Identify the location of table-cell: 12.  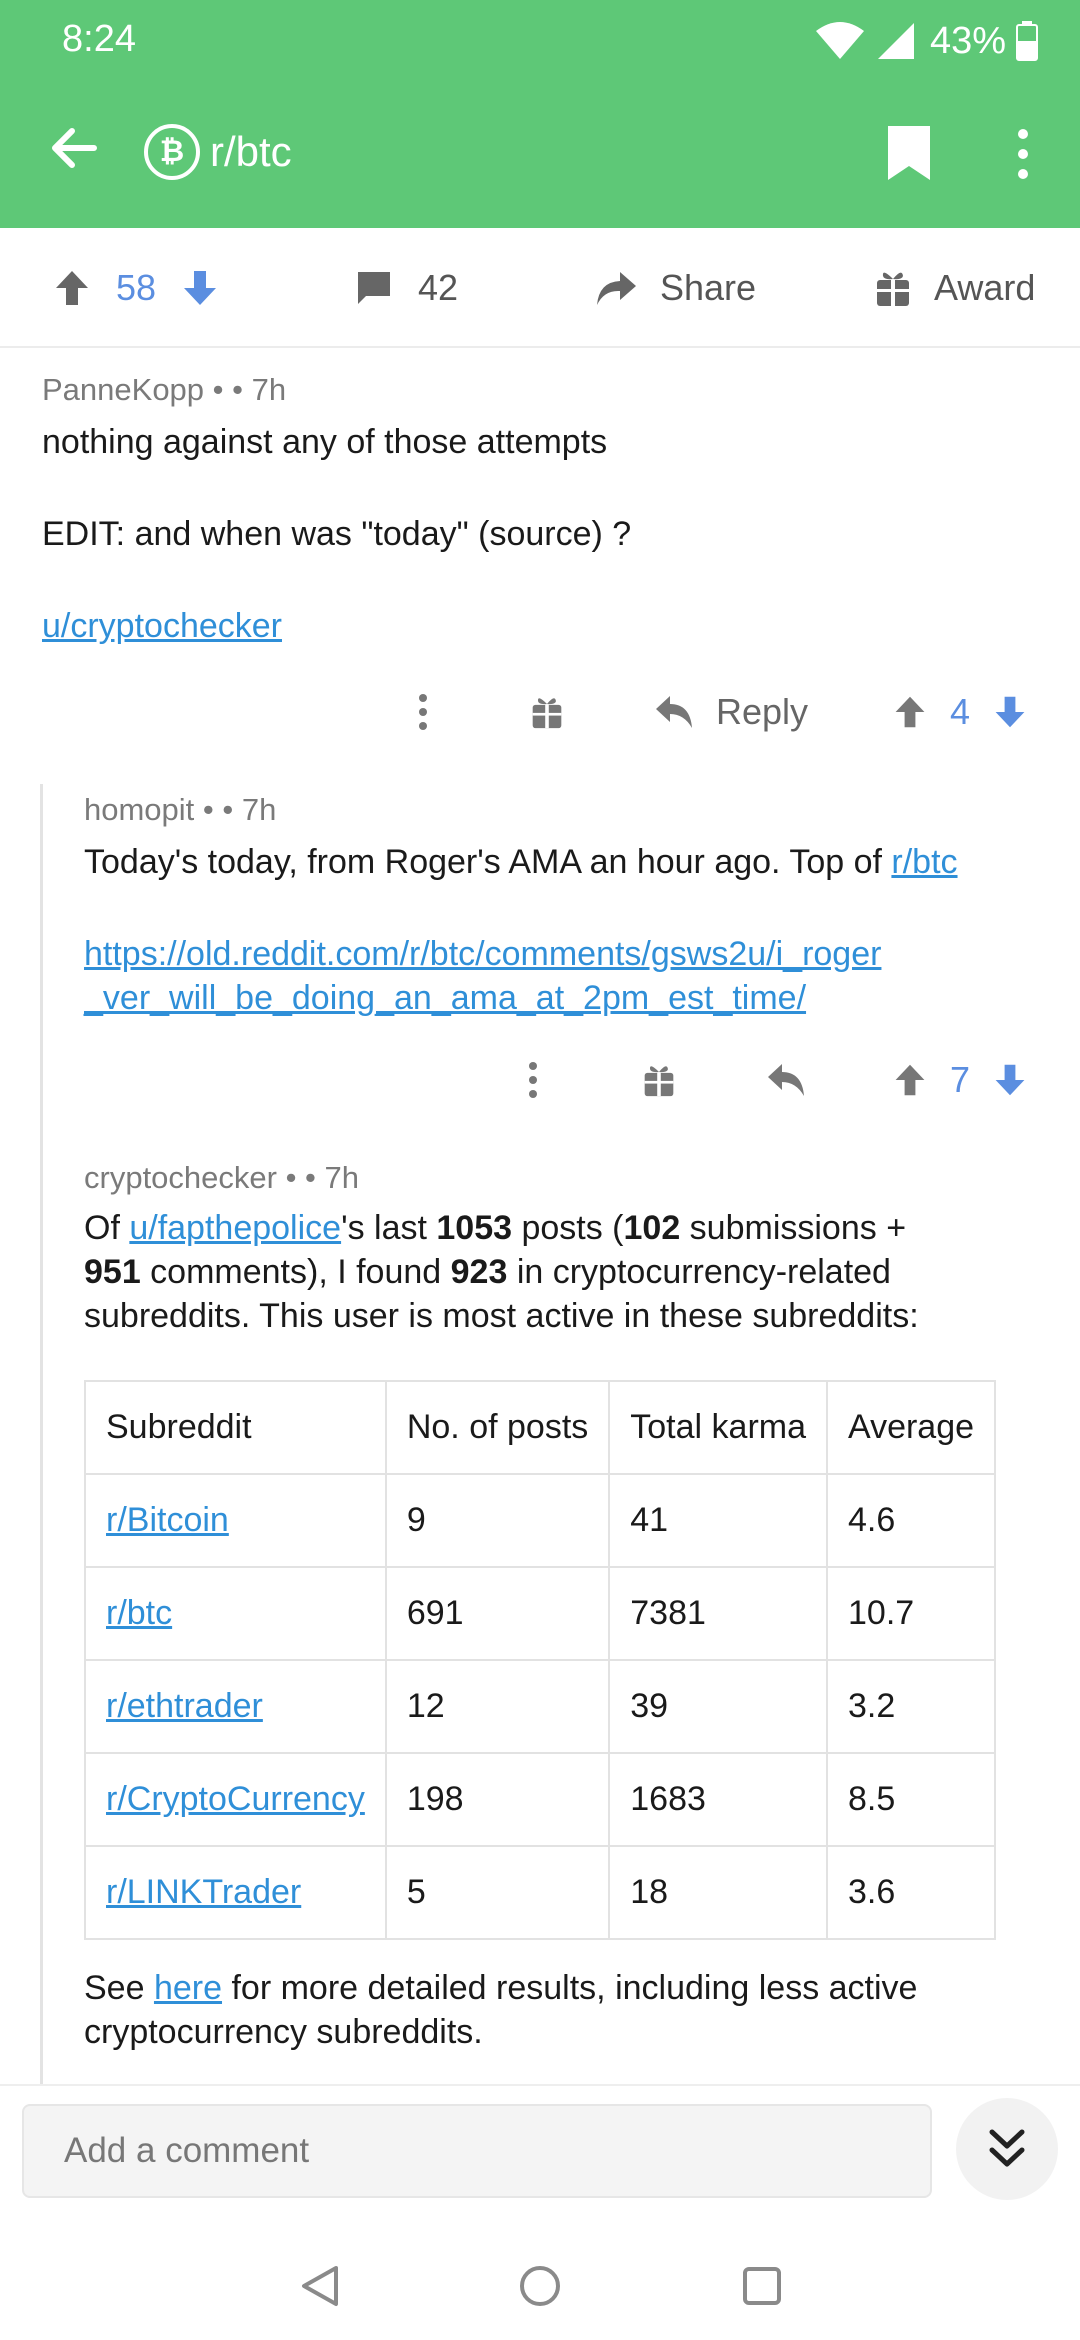
(497, 1706).